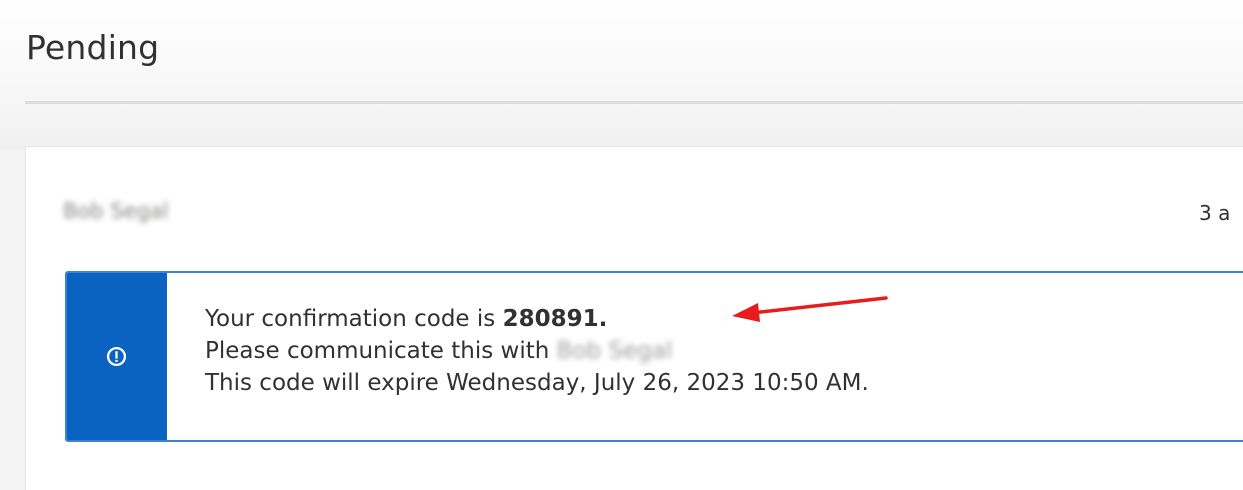 Image resolution: width=1243 pixels, height=490 pixels. I want to click on page-title: Pending, so click(93, 47).